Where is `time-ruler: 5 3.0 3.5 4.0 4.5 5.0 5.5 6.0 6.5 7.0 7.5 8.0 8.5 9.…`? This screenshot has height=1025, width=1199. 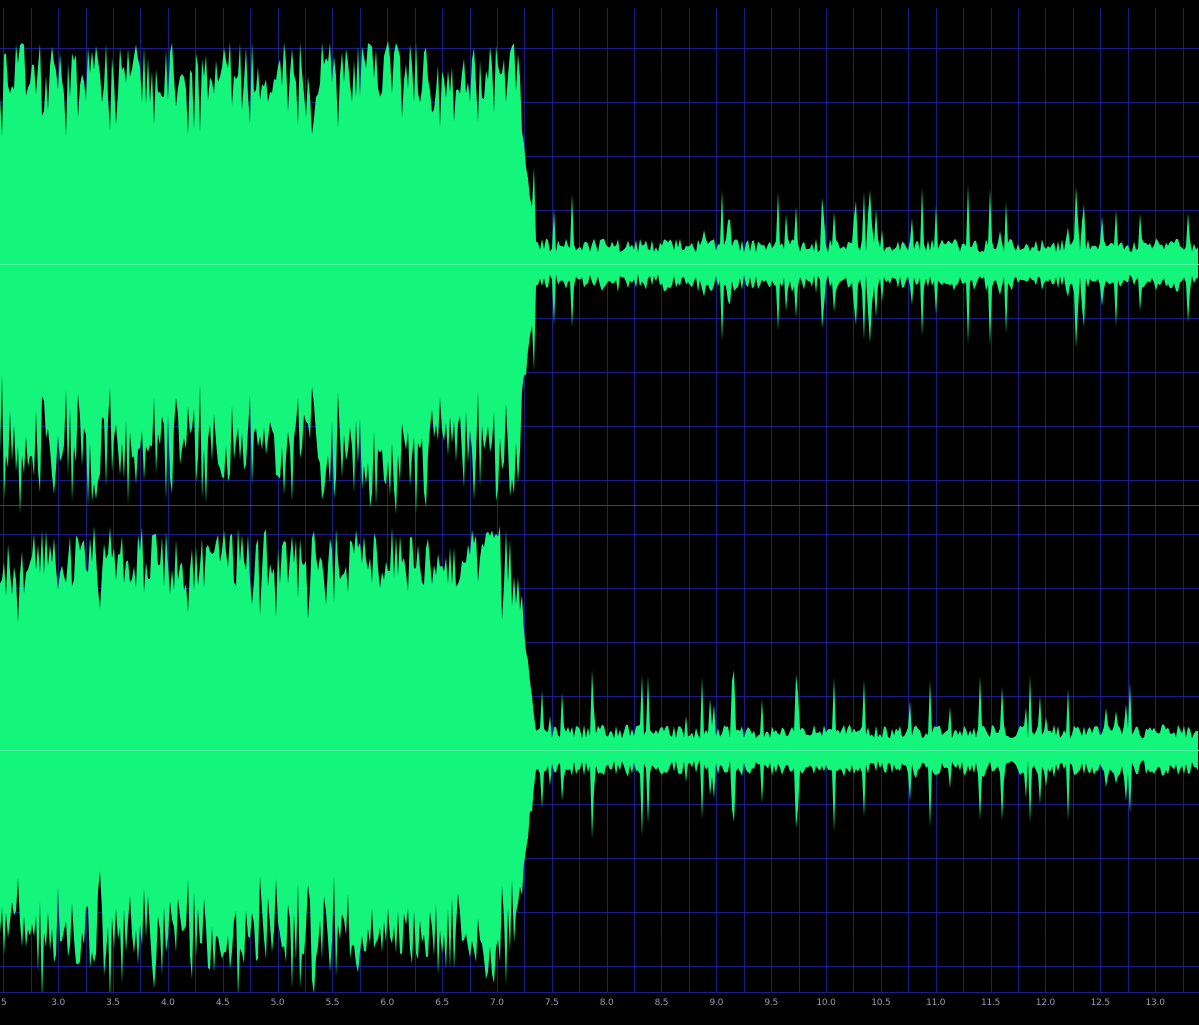
time-ruler: 5 3.0 3.5 4.0 4.5 5.0 5.5 6.0 6.5 7.0 7.5 8.0 8.5 9.… is located at coordinates (599, 1008).